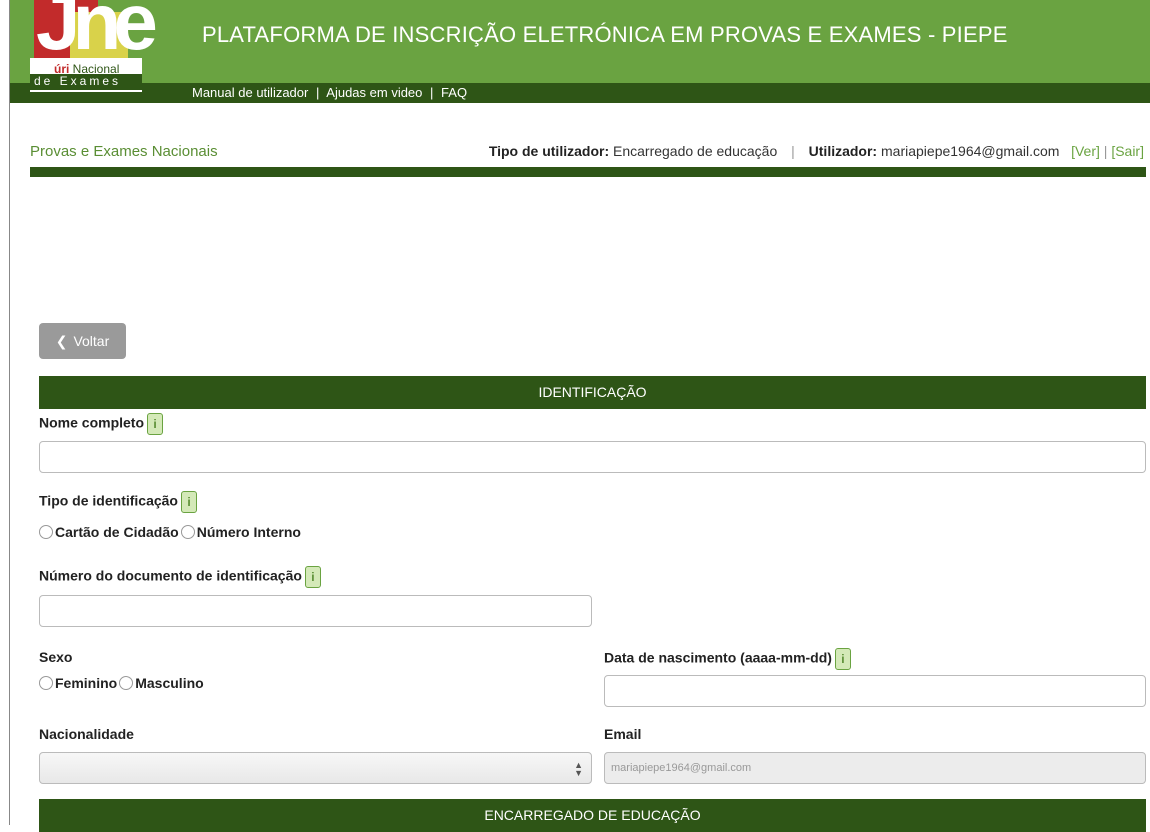 The height and width of the screenshot is (832, 1150). I want to click on back-button: ❮ Voltar, so click(82, 341).